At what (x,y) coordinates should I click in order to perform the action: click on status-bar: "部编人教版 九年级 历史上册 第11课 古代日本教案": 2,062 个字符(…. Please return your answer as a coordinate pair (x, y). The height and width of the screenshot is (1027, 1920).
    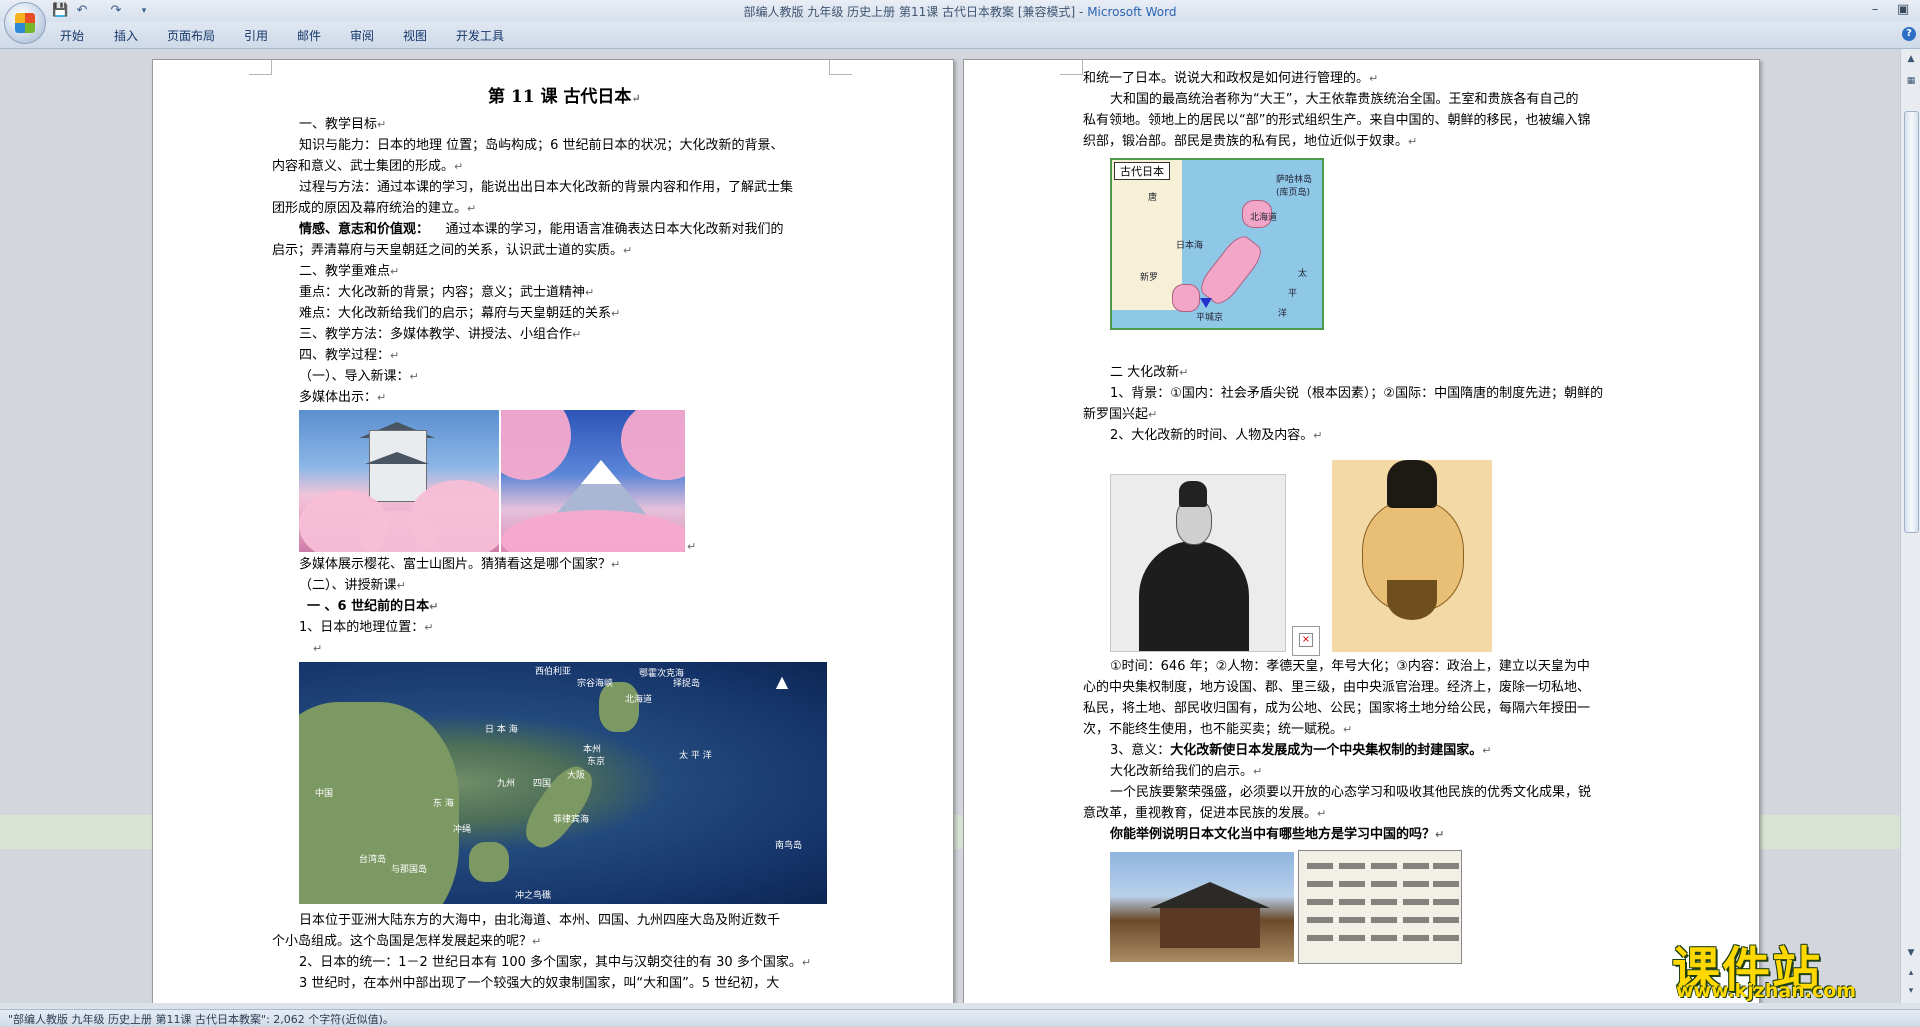
    Looking at the image, I should click on (960, 1017).